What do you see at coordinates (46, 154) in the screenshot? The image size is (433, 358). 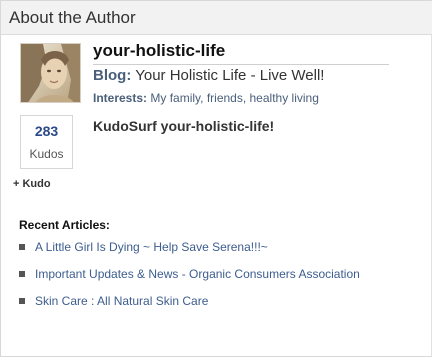 I see `kudo-count-label: Kudos` at bounding box center [46, 154].